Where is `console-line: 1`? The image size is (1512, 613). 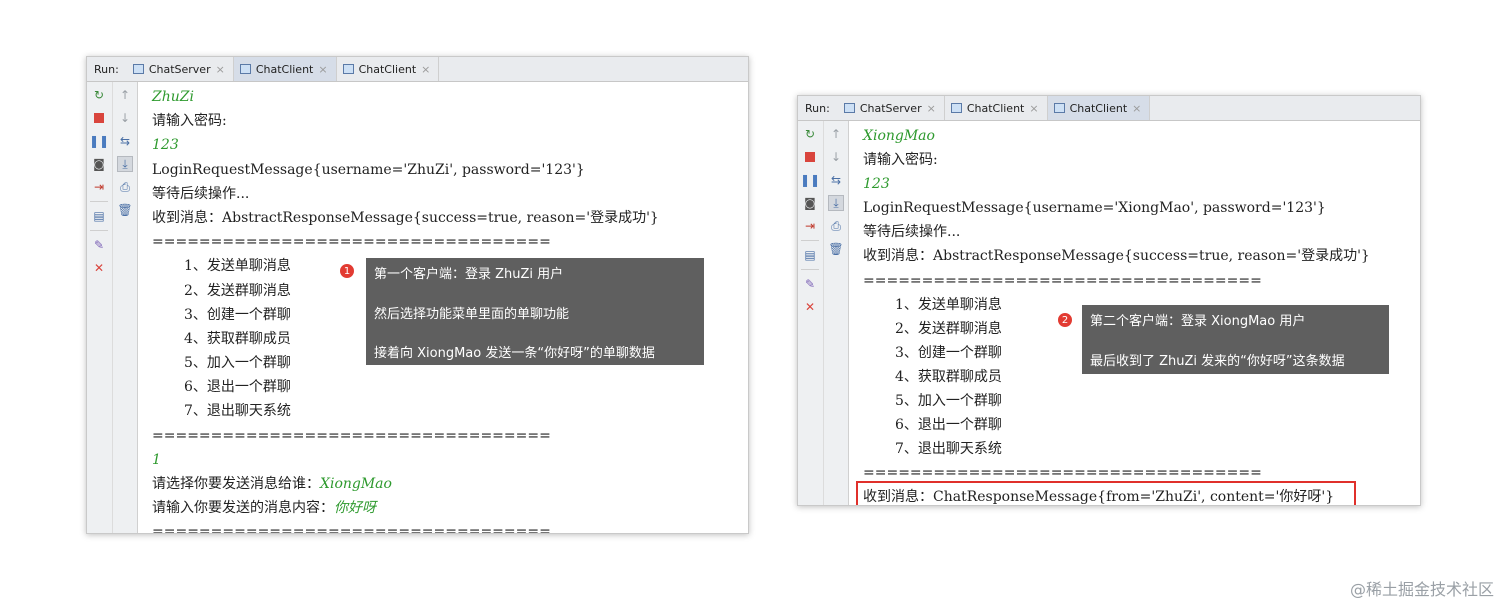 console-line: 1 is located at coordinates (156, 459).